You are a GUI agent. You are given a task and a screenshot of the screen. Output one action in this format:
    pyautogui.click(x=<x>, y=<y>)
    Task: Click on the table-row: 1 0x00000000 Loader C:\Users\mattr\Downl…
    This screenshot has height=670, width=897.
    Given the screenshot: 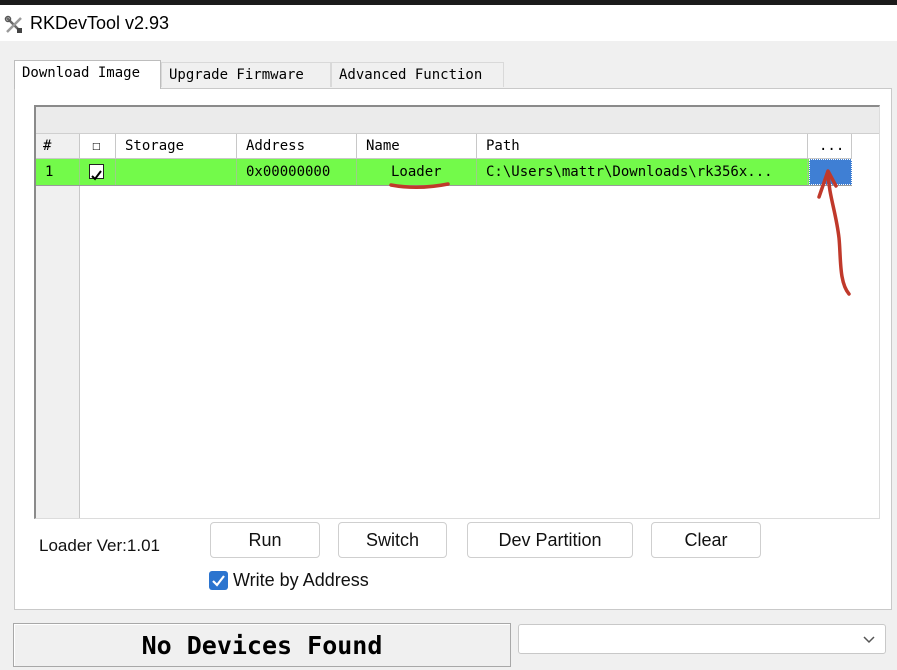 What is the action you would take?
    pyautogui.click(x=444, y=172)
    